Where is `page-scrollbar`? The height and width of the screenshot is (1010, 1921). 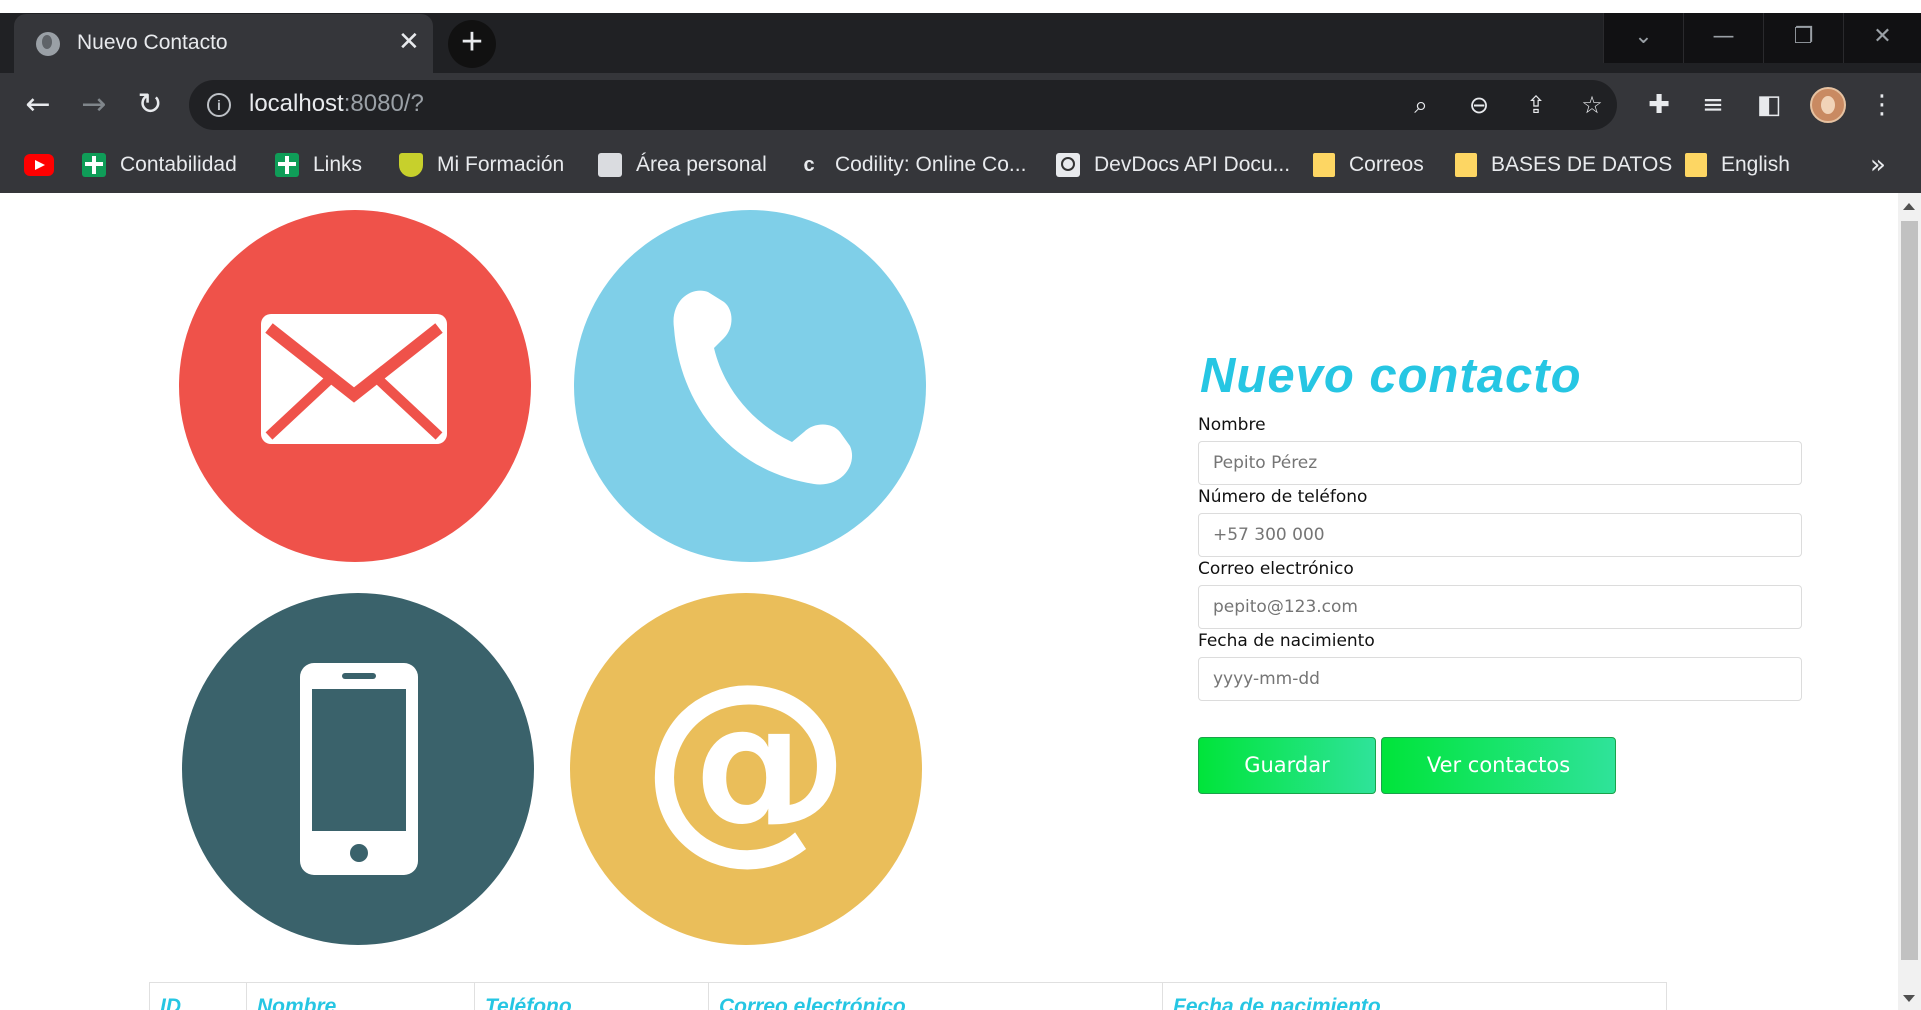
page-scrollbar is located at coordinates (1909, 601).